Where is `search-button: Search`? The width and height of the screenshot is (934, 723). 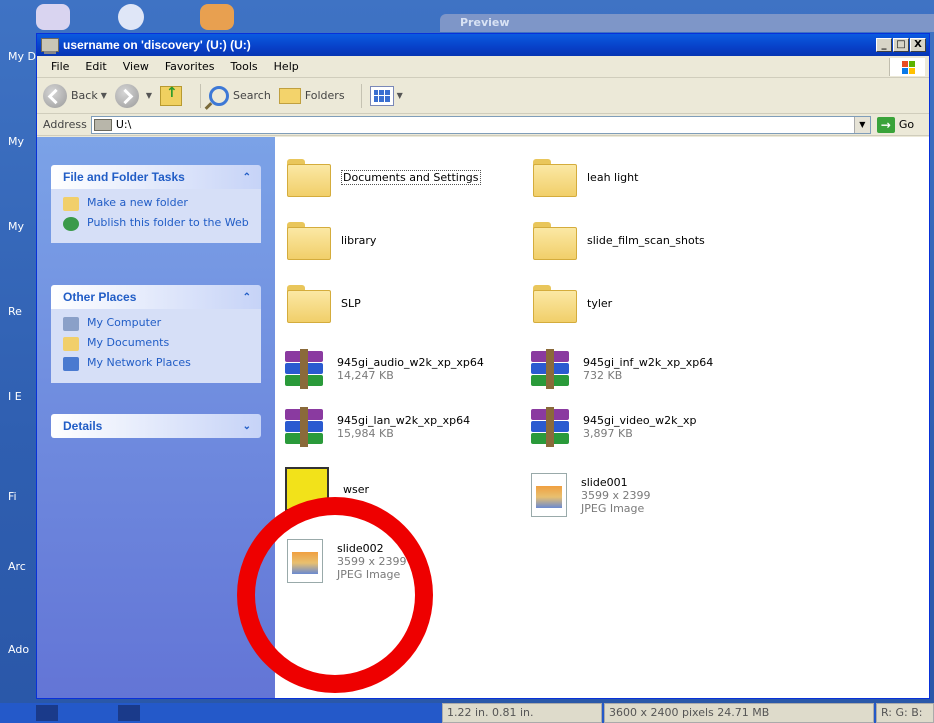
search-button: Search is located at coordinates (240, 95).